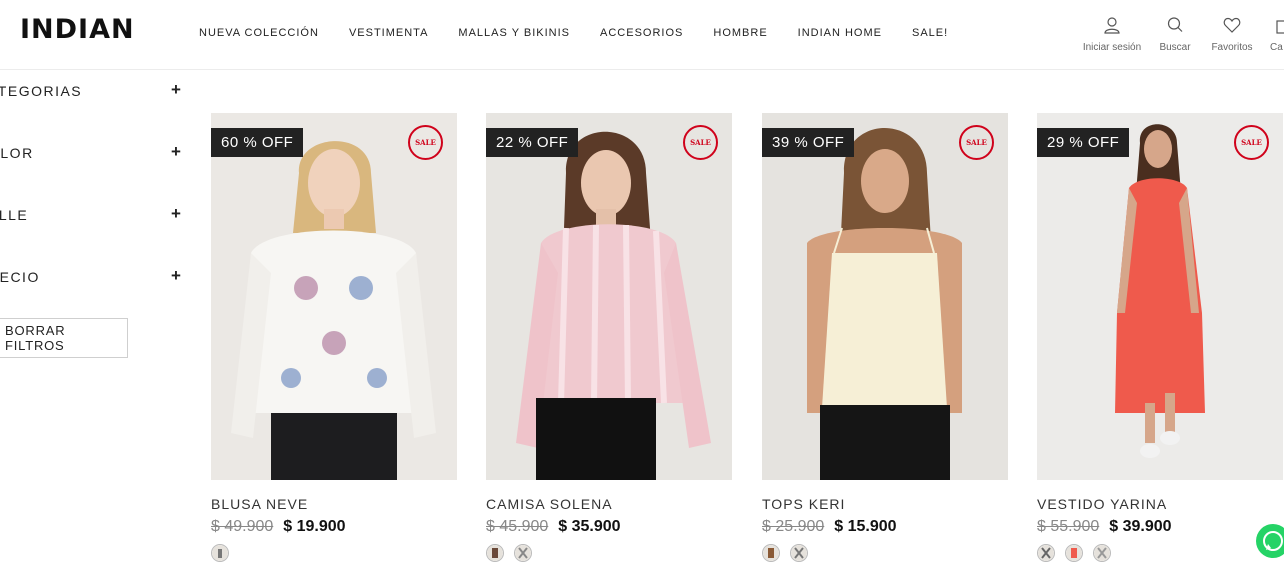 This screenshot has width=1284, height=565. Describe the element at coordinates (242, 526) in the screenshot. I see `original-price: $ 49.900` at that location.